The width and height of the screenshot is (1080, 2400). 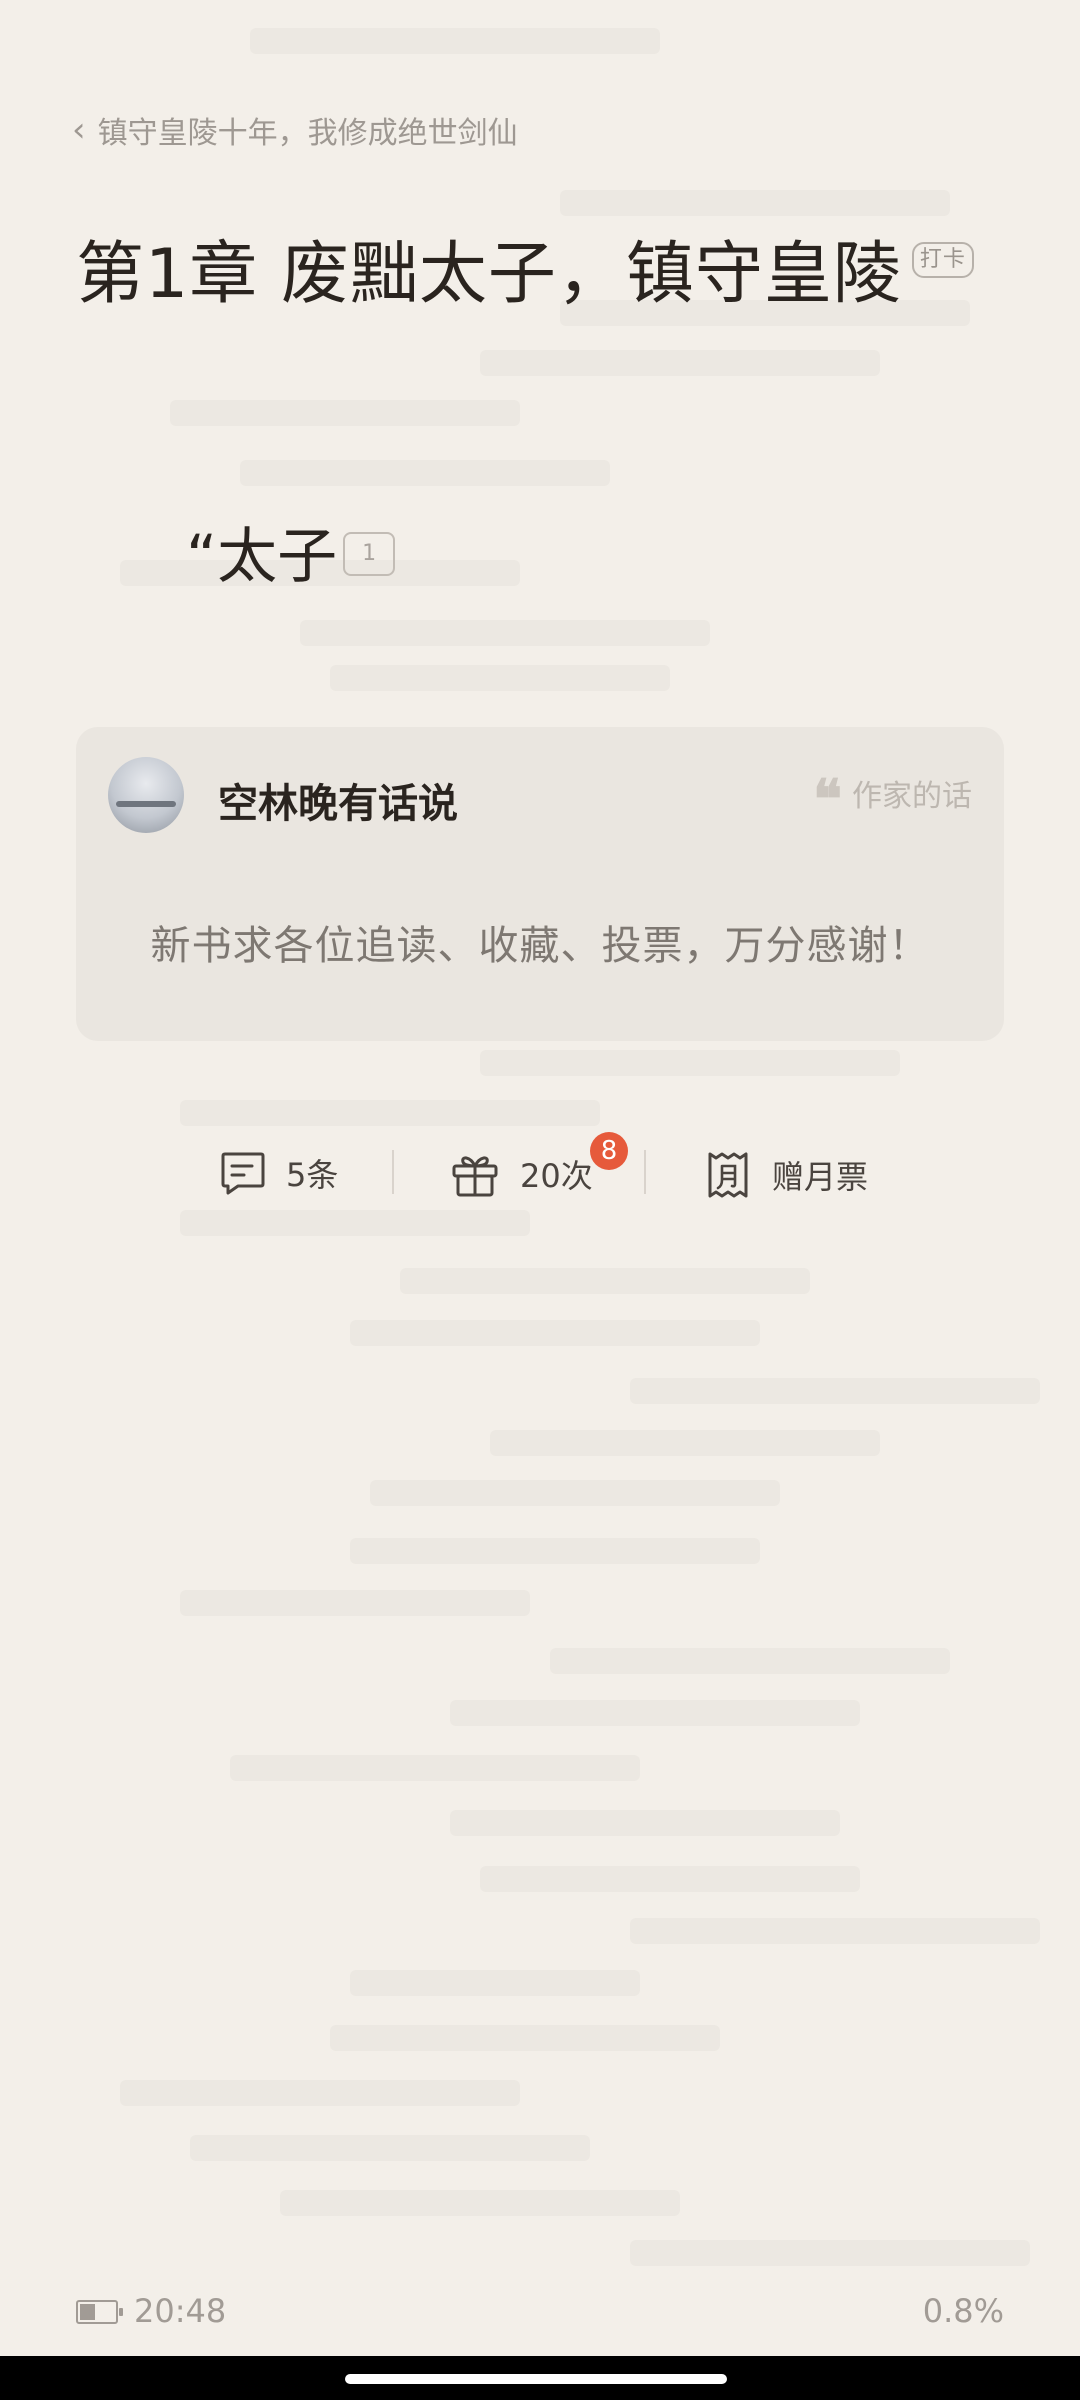 I want to click on comments-count: 5条, so click(x=312, y=1175).